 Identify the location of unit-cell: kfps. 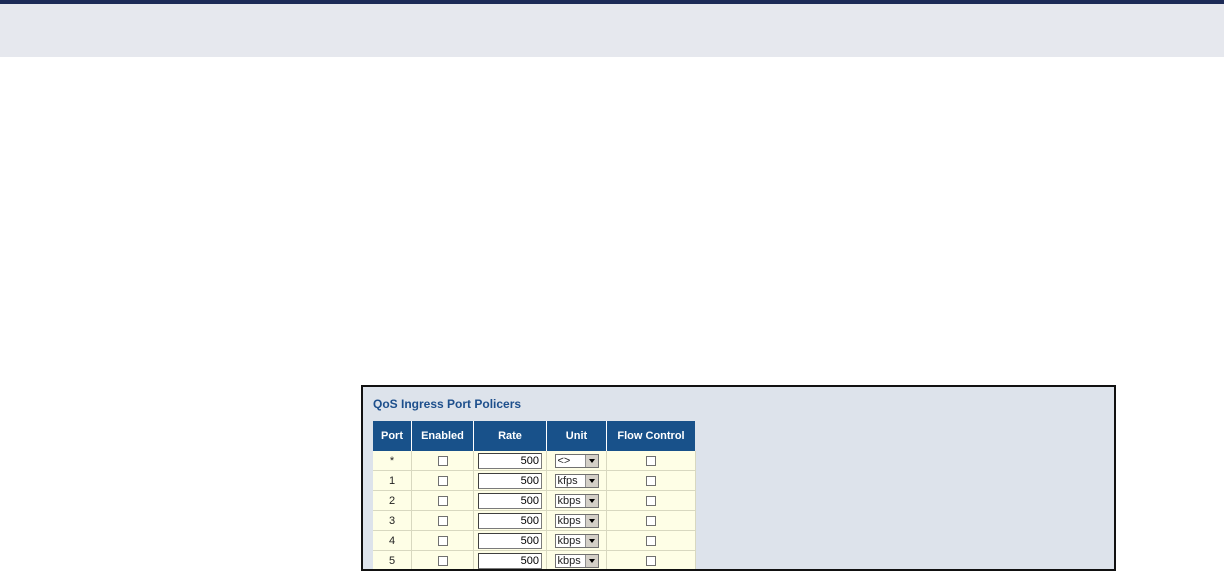
(576, 480).